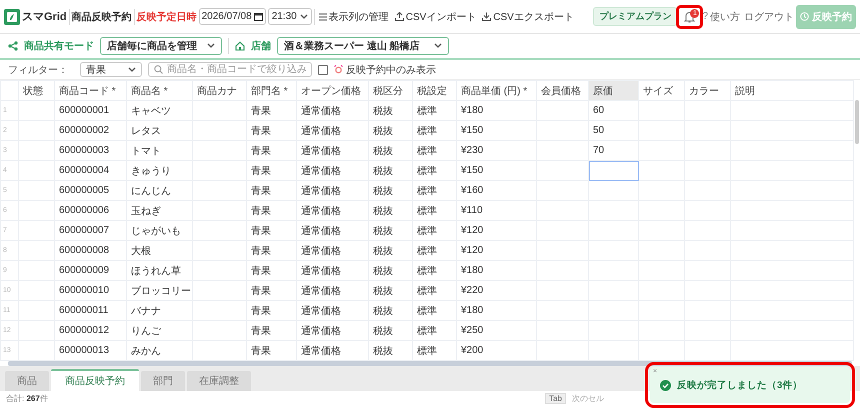 The width and height of the screenshot is (860, 411). I want to click on store-label: 店舗, so click(261, 46).